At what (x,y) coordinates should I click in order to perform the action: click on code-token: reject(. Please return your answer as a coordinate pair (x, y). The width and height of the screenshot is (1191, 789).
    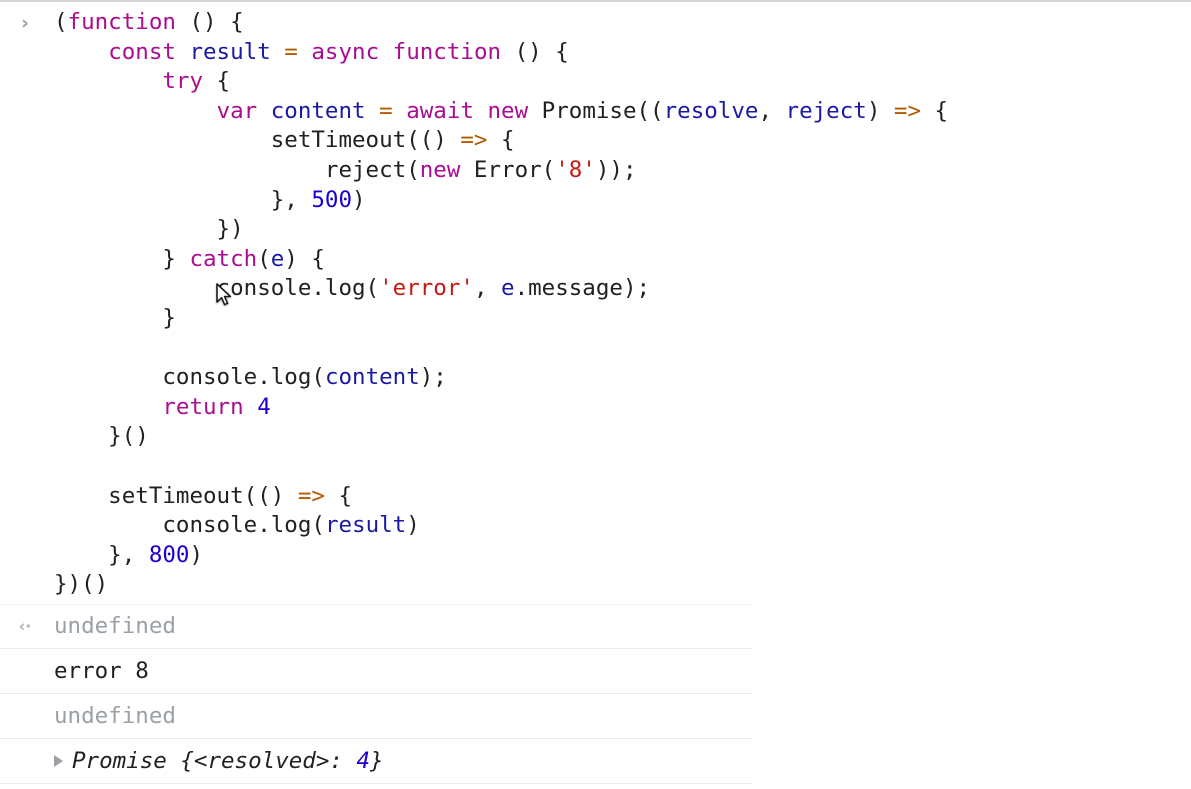
    Looking at the image, I should click on (237, 169).